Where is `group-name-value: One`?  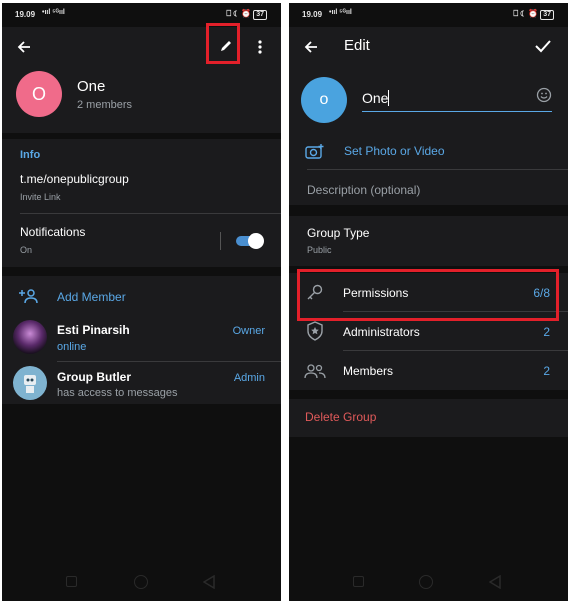 group-name-value: One is located at coordinates (375, 98).